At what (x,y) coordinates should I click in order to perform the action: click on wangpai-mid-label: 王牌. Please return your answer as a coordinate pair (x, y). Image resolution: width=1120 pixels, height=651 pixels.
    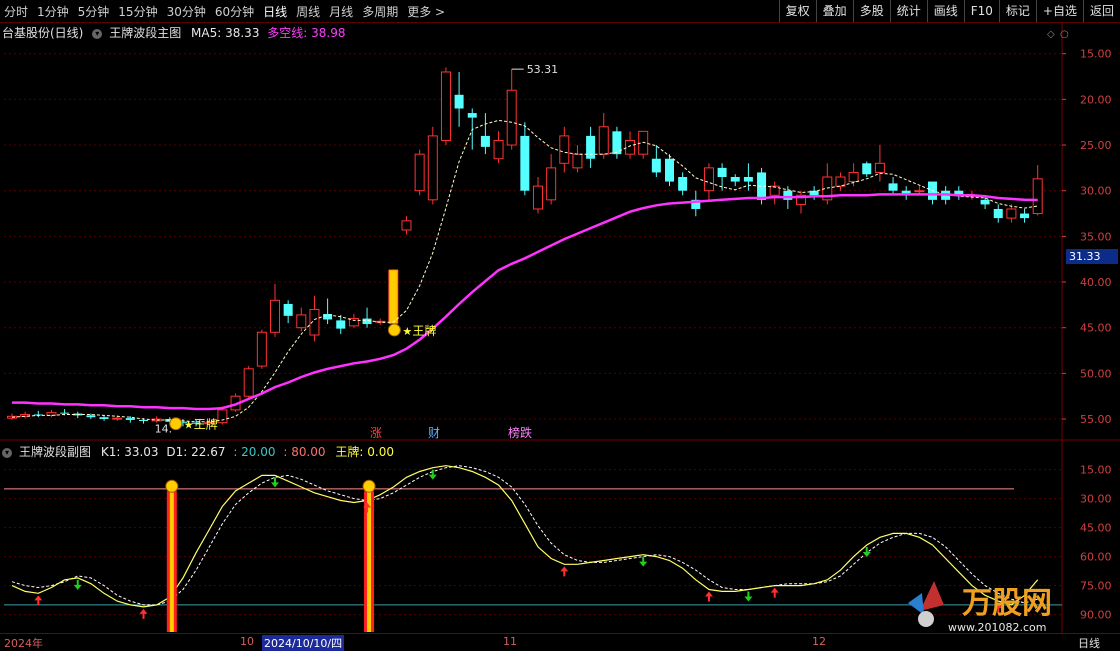
    Looking at the image, I should click on (424, 331).